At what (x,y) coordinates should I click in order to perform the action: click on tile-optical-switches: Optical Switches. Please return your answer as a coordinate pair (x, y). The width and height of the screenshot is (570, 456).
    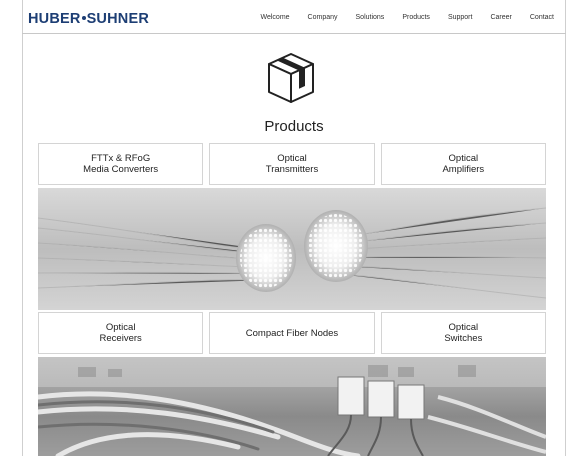
    Looking at the image, I should click on (463, 333).